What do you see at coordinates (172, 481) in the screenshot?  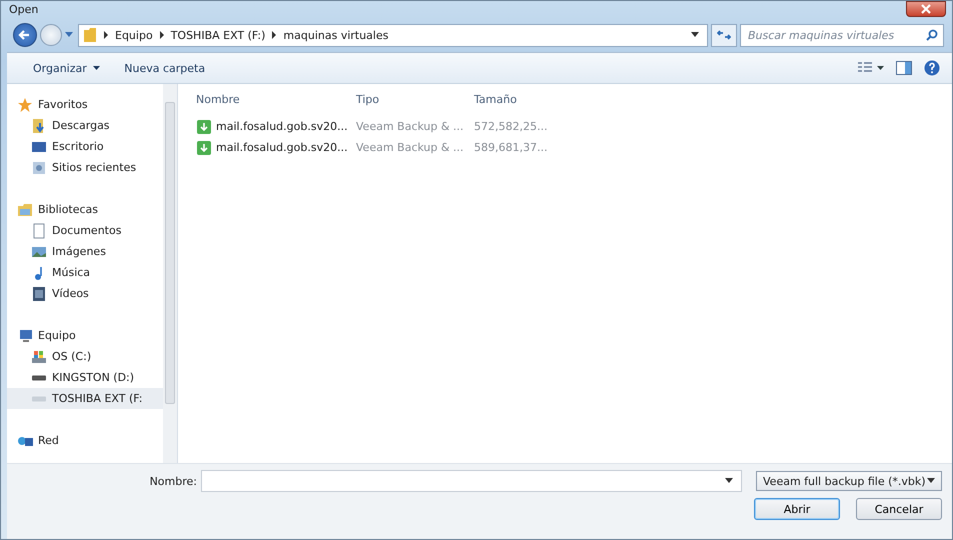 I see `field-label: Nombre:` at bounding box center [172, 481].